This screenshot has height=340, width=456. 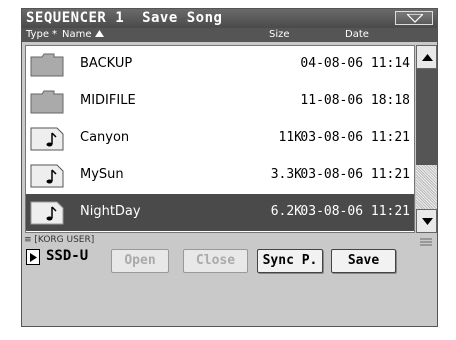 What do you see at coordinates (102, 174) in the screenshot?
I see `file-name: MySun` at bounding box center [102, 174].